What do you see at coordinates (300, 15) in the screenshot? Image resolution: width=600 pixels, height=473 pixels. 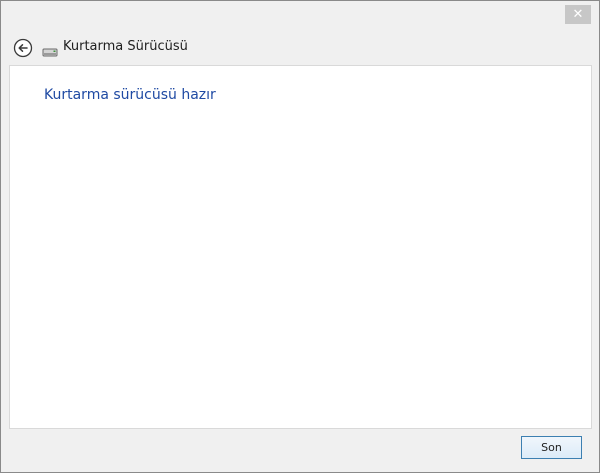 I see `title-bar: ✕` at bounding box center [300, 15].